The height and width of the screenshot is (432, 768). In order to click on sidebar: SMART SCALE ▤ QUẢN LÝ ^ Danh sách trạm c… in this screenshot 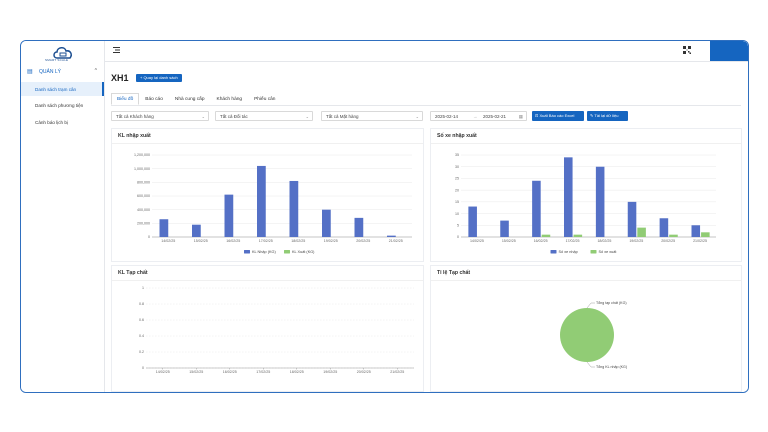, I will do `click(63, 216)`.